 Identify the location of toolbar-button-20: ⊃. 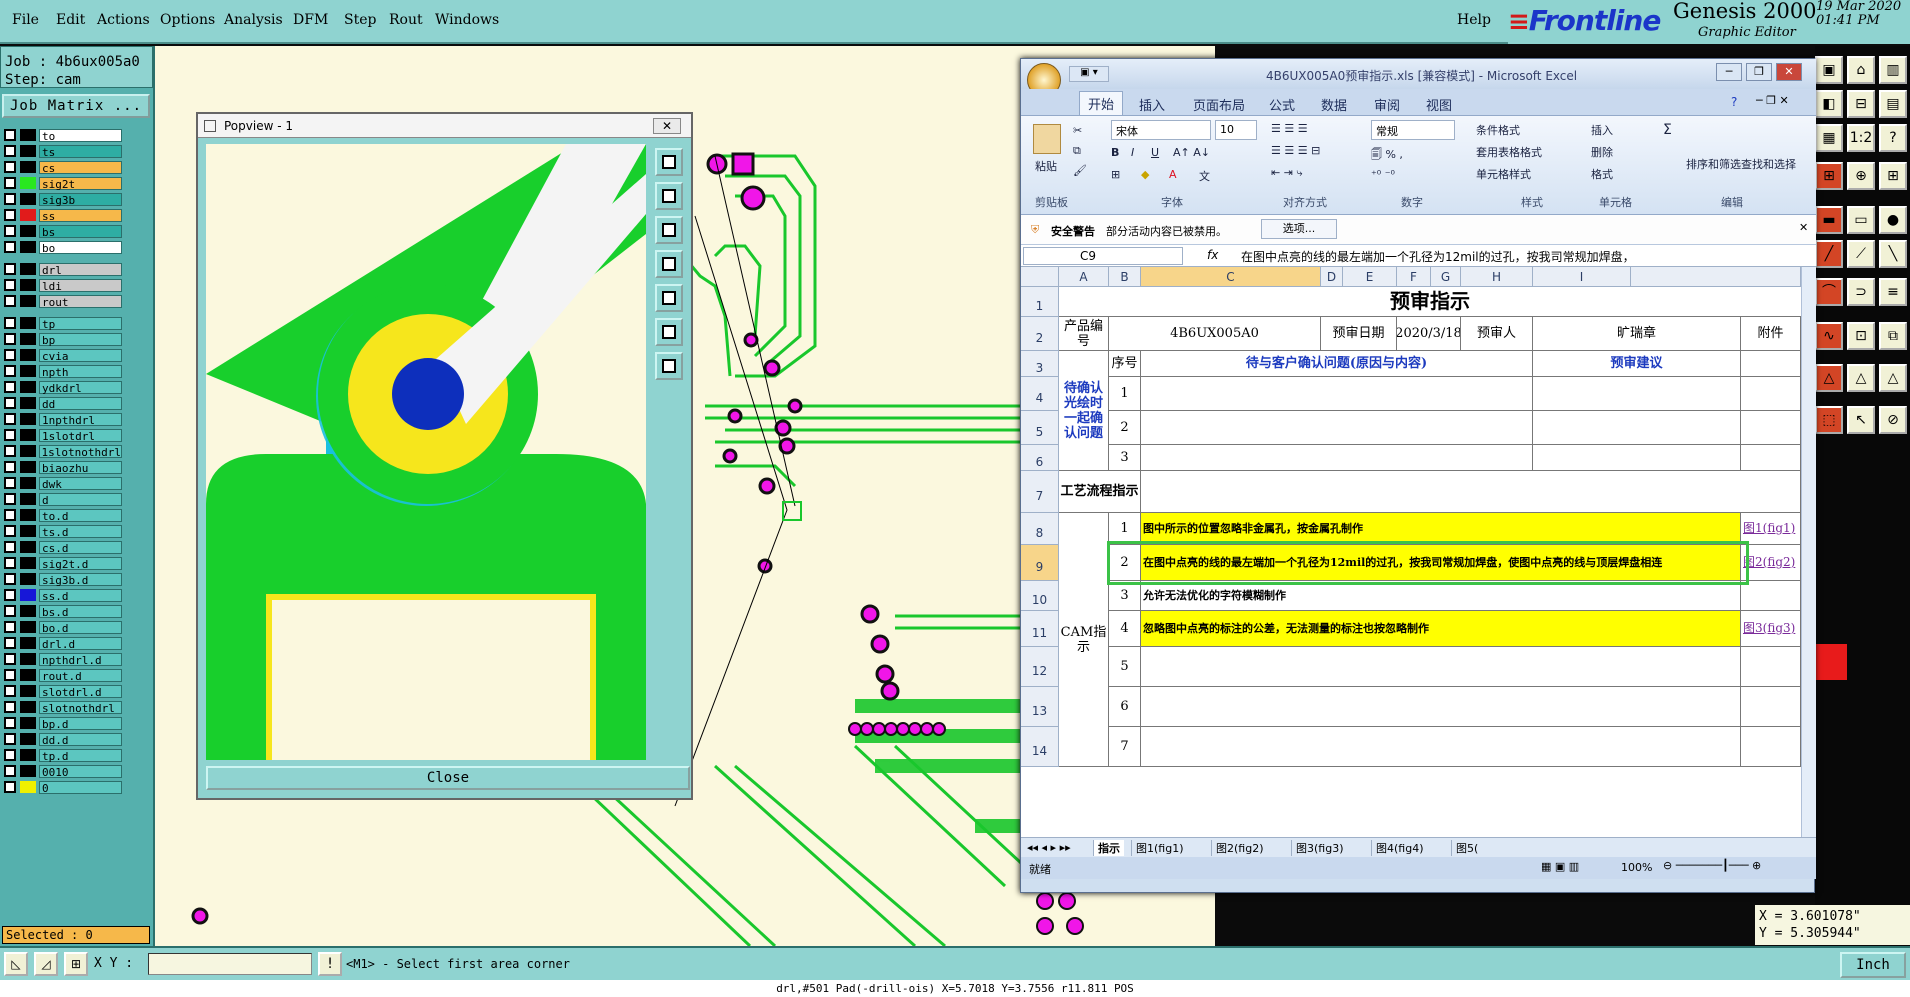
(1861, 292).